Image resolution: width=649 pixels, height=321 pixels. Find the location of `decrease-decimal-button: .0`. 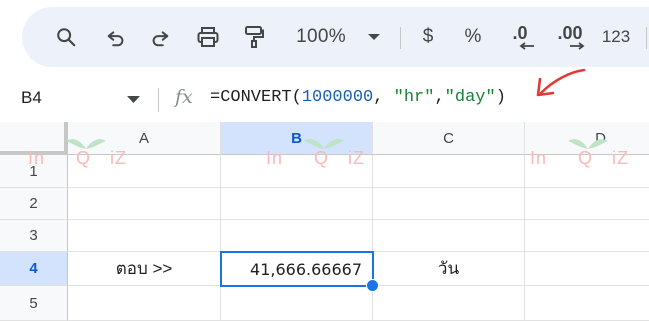

decrease-decimal-button: .0 is located at coordinates (520, 37).